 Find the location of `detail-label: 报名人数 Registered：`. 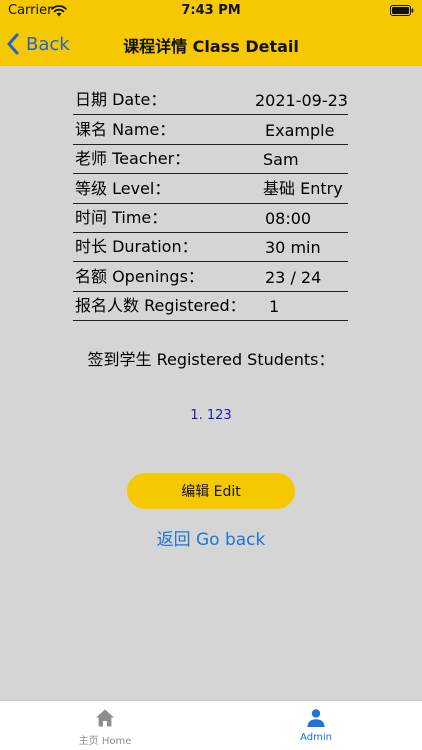

detail-label: 报名人数 Registered： is located at coordinates (160, 306).